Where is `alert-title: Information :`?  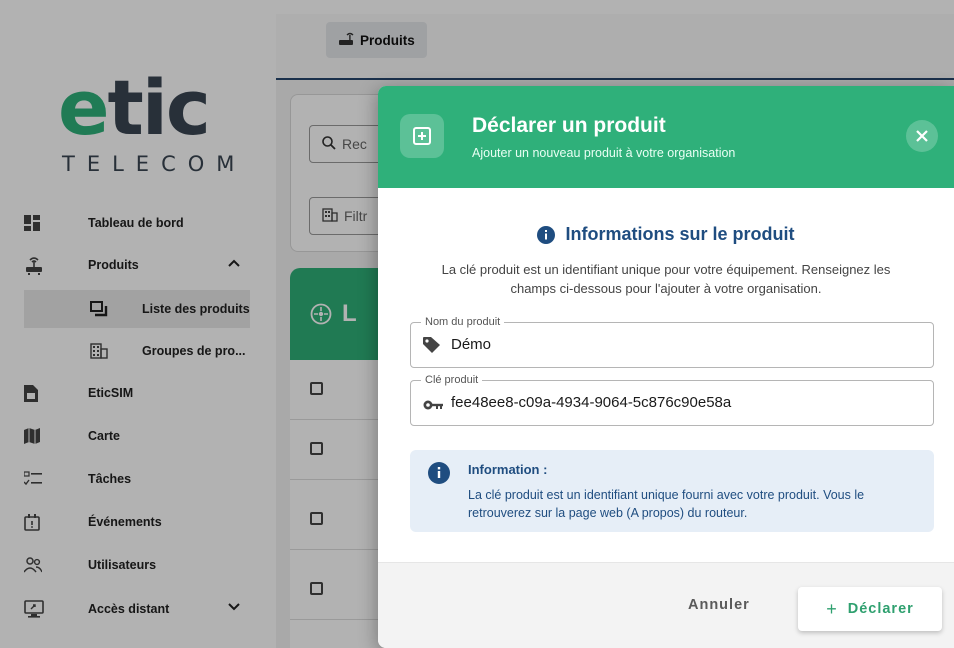 alert-title: Information : is located at coordinates (508, 469).